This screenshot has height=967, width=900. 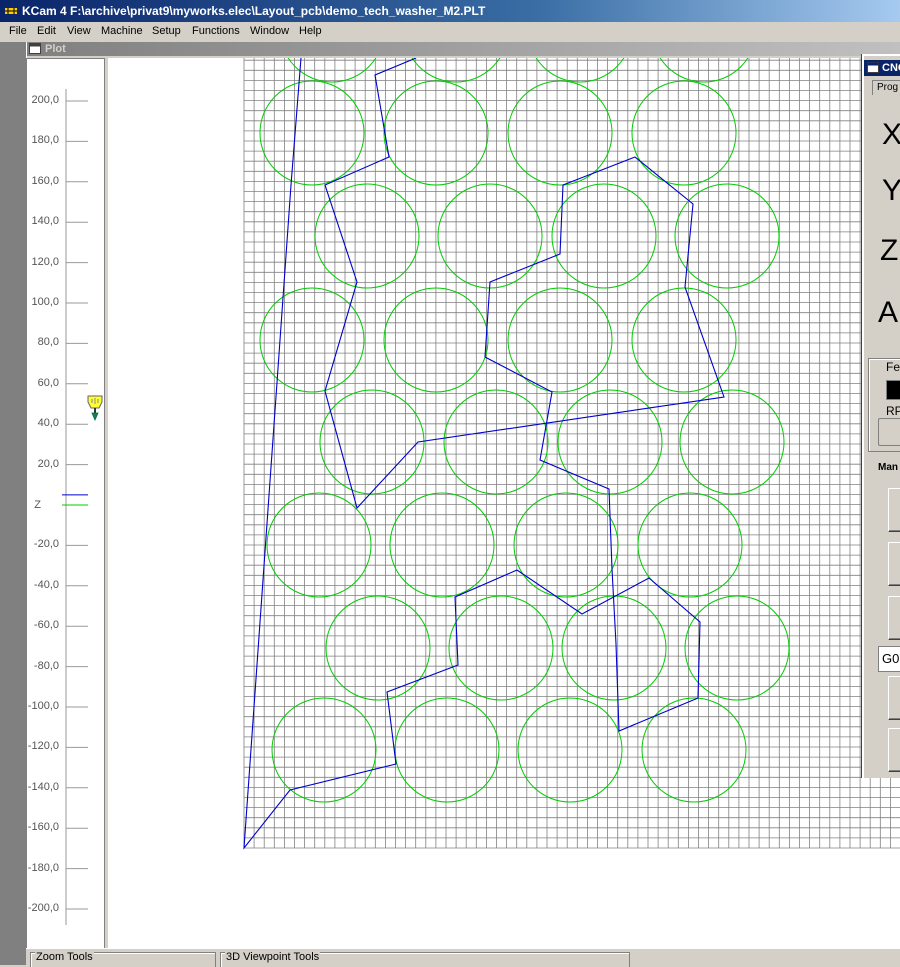 I want to click on menu-edit: Edit, so click(x=46, y=31).